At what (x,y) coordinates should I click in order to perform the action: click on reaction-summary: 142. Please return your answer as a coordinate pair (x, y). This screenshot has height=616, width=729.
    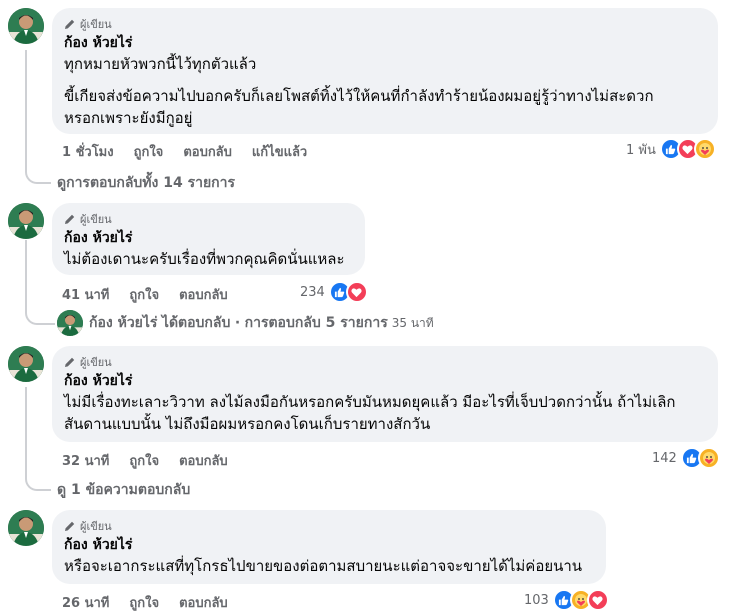
    Looking at the image, I should click on (686, 458).